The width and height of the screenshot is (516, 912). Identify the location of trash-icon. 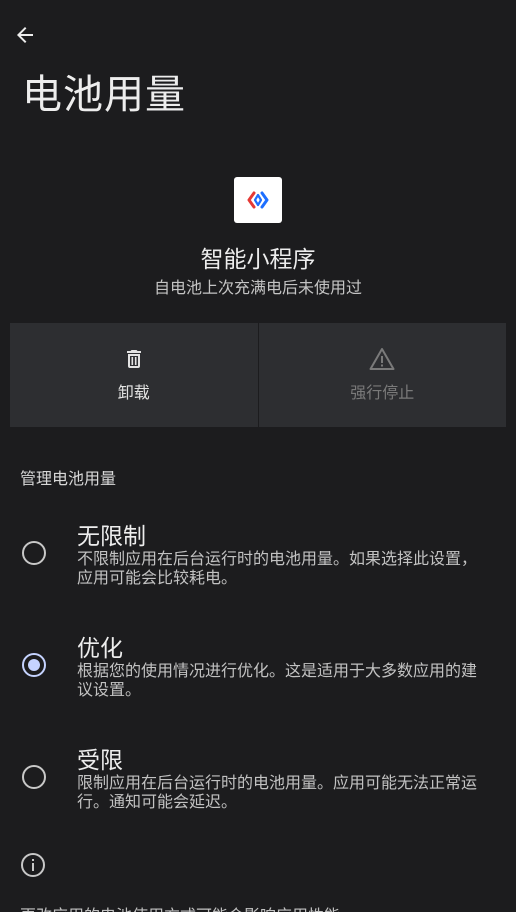
(133, 359).